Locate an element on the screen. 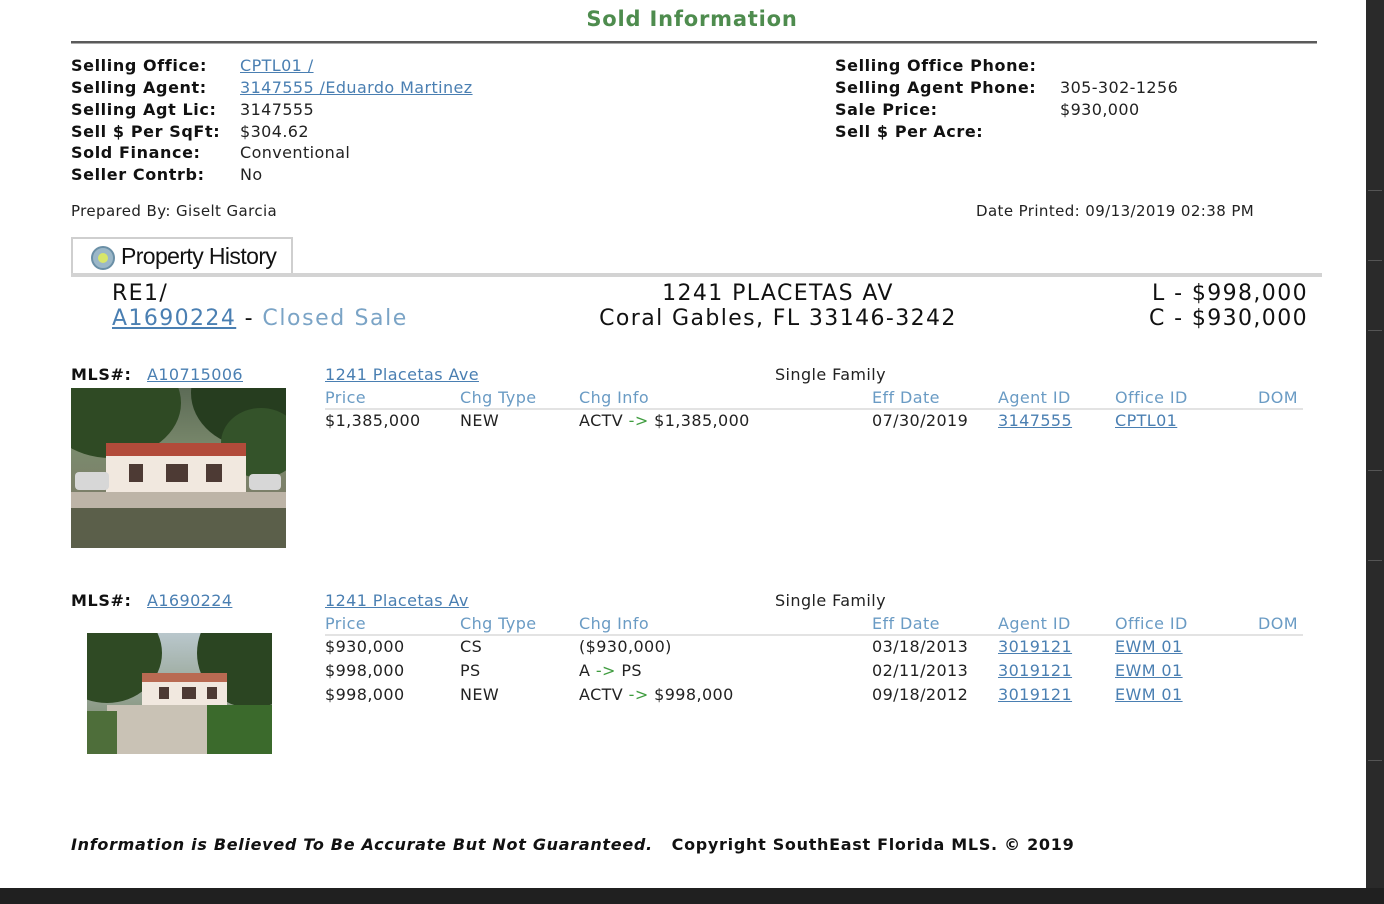  sell-per-sqft-label: Sell $ Per SqFt: is located at coordinates (146, 131).